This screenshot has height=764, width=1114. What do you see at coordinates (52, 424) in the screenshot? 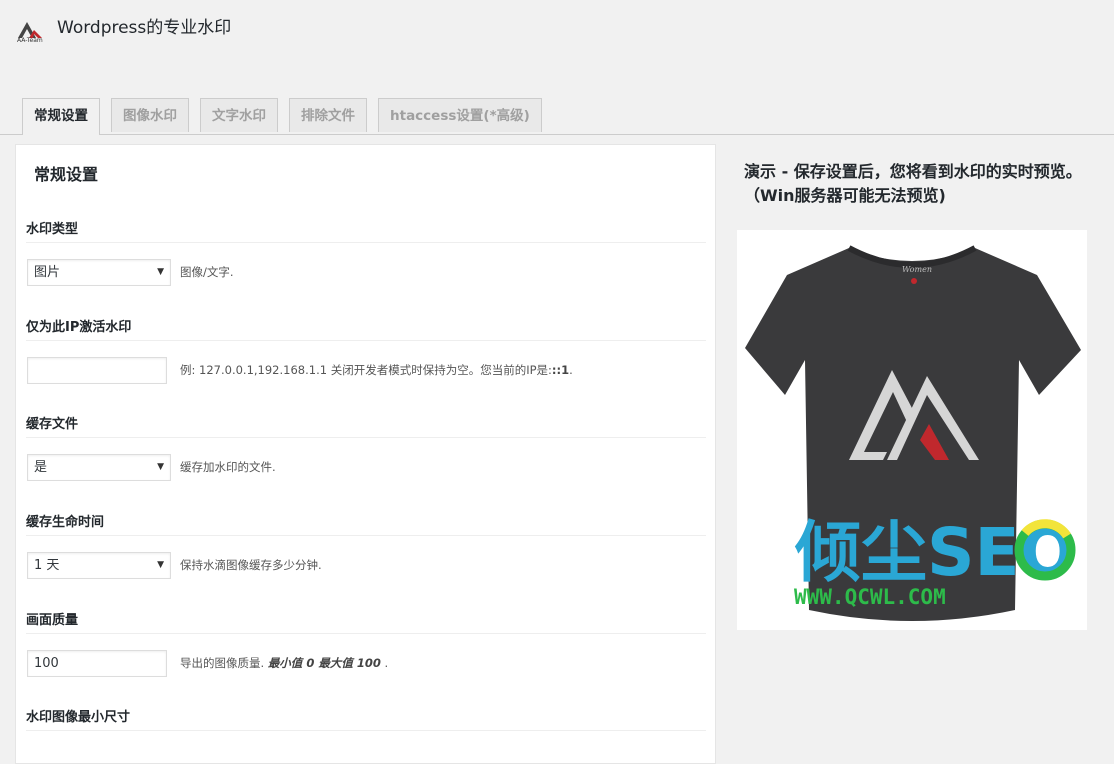
I see `cache-files-label: 缓存文件` at bounding box center [52, 424].